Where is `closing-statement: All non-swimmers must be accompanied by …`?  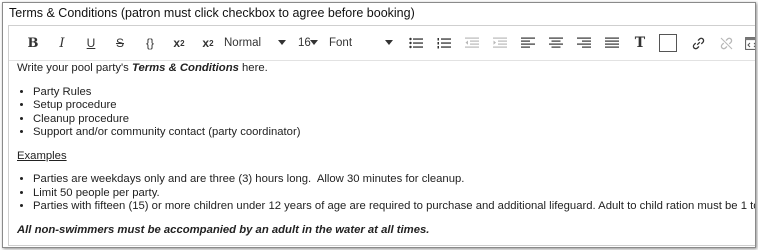
closing-statement: All non-swimmers must be accompanied by … is located at coordinates (223, 229).